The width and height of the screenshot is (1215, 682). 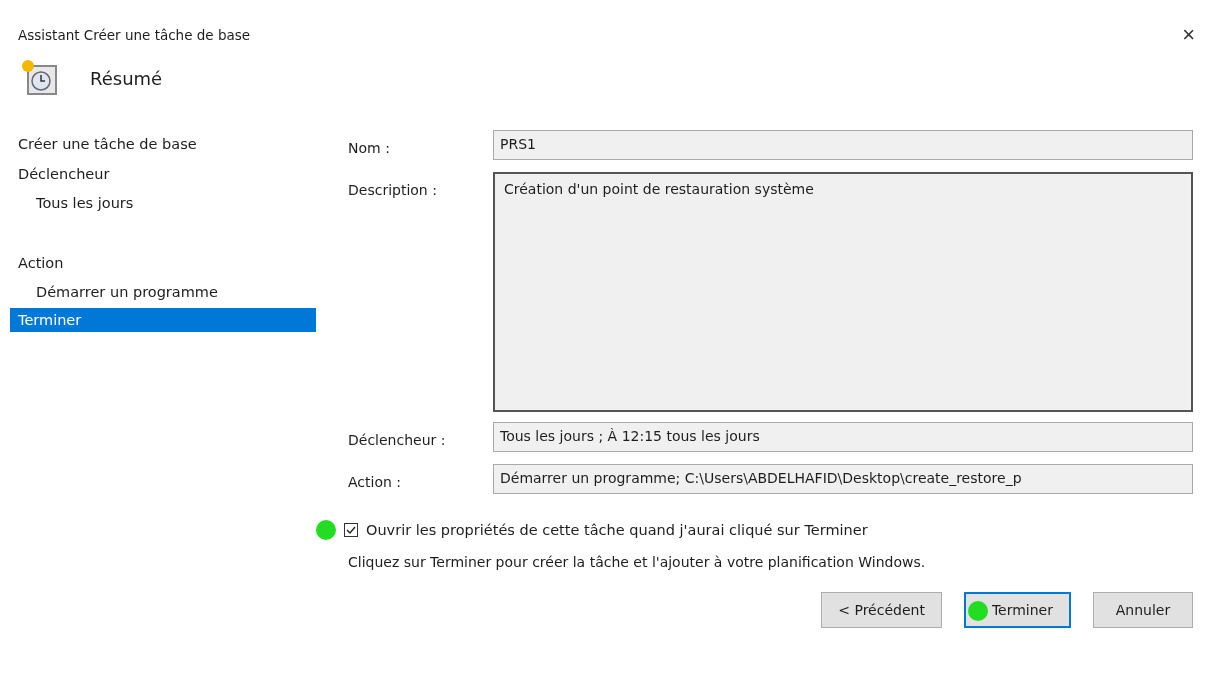 I want to click on input-field: PRS1, so click(x=843, y=145).